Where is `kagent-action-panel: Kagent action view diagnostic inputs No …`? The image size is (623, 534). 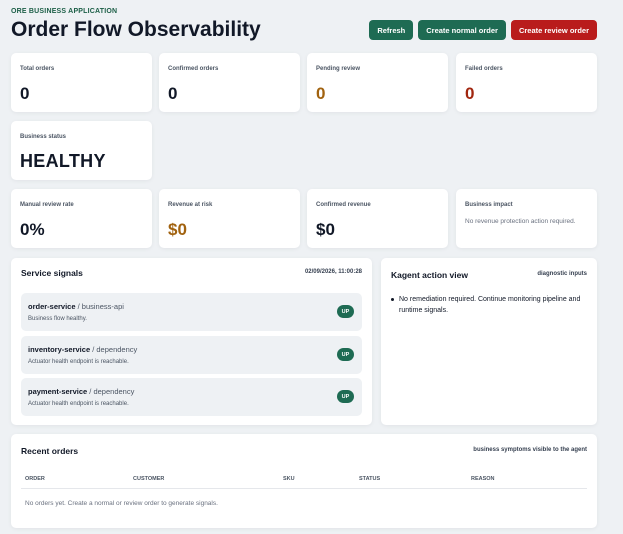 kagent-action-panel: Kagent action view diagnostic inputs No … is located at coordinates (489, 341).